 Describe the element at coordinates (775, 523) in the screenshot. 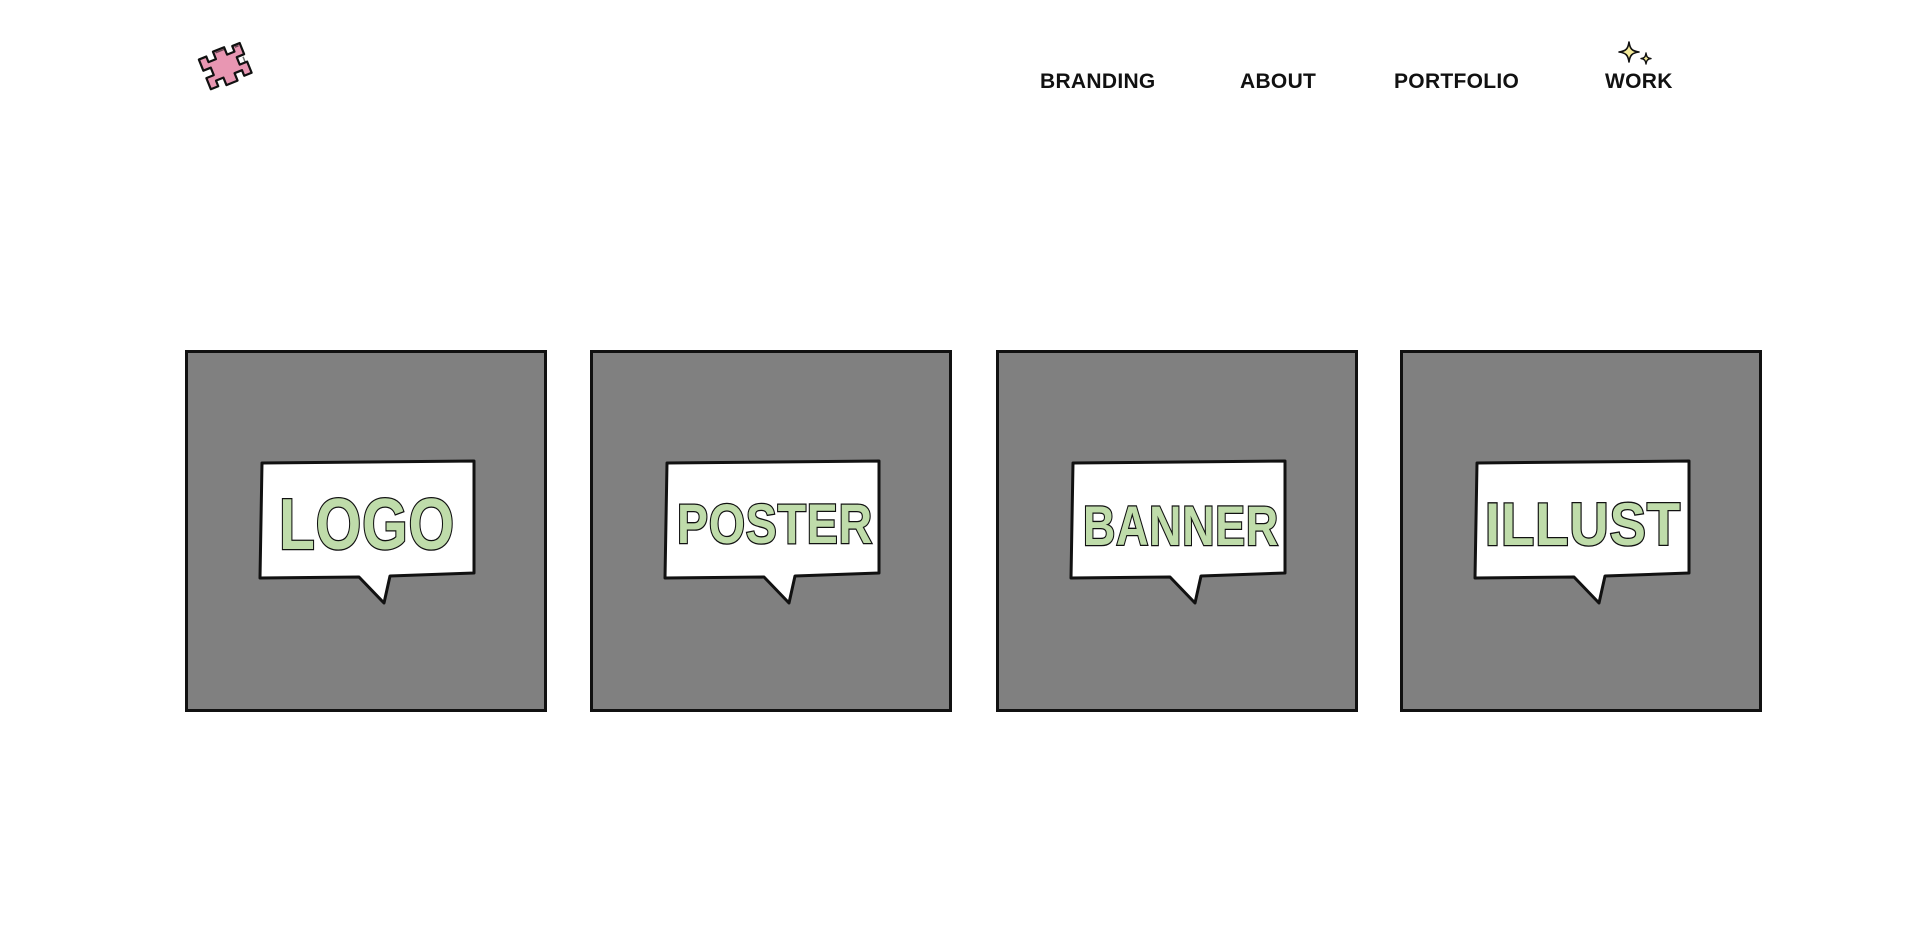

I see `card-label: POSTER` at that location.